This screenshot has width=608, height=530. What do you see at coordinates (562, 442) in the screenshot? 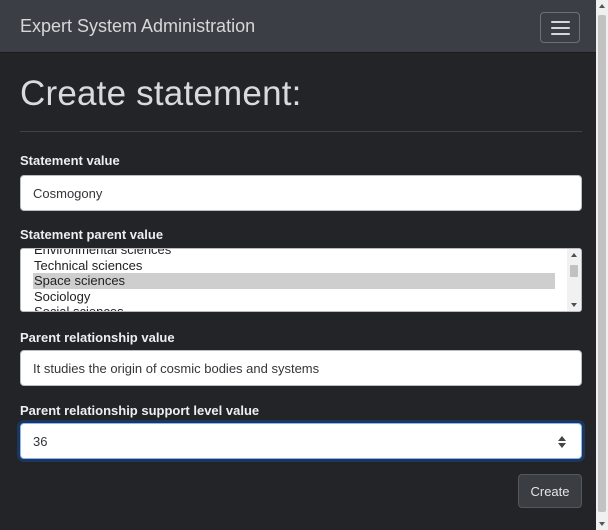
I see `number-spinner-icon` at bounding box center [562, 442].